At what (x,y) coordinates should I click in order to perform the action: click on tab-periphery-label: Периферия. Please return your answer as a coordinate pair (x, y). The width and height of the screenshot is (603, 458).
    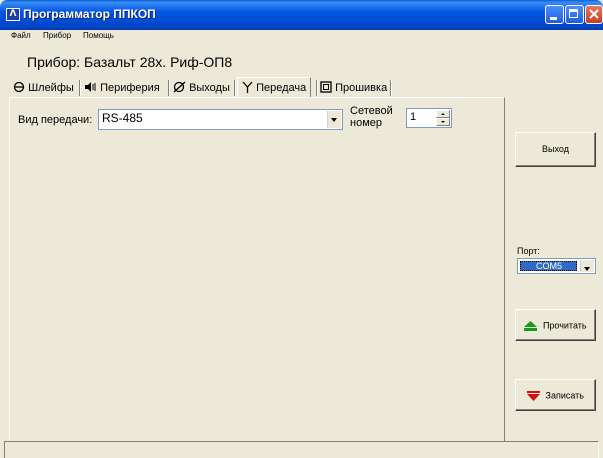
    Looking at the image, I should click on (130, 88).